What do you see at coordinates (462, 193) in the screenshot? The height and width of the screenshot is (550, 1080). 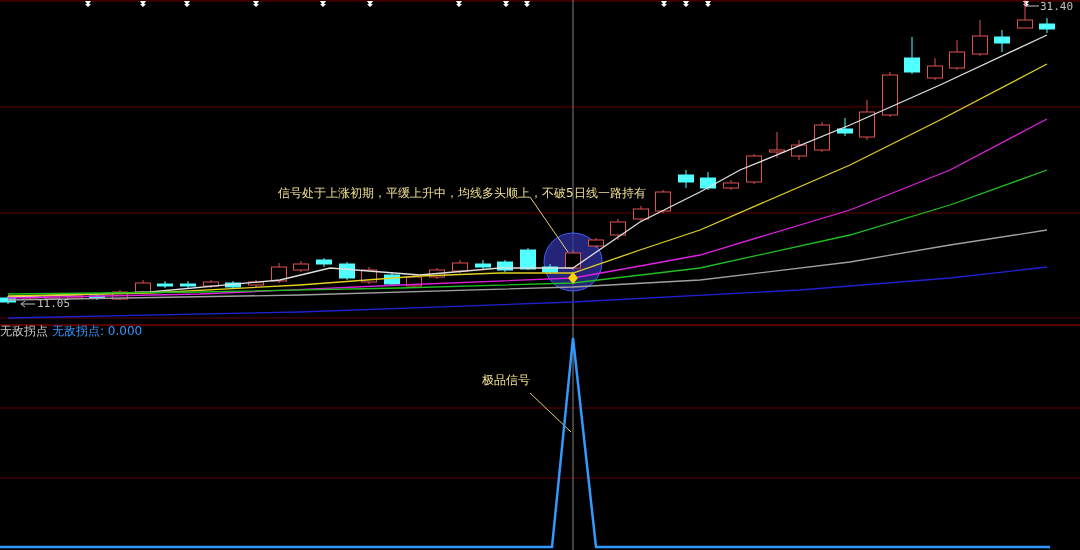 I see `signal-annotation: 信号处于上涨初期，平缓上升中，均线多头顺上，不破5日线一路持有` at bounding box center [462, 193].